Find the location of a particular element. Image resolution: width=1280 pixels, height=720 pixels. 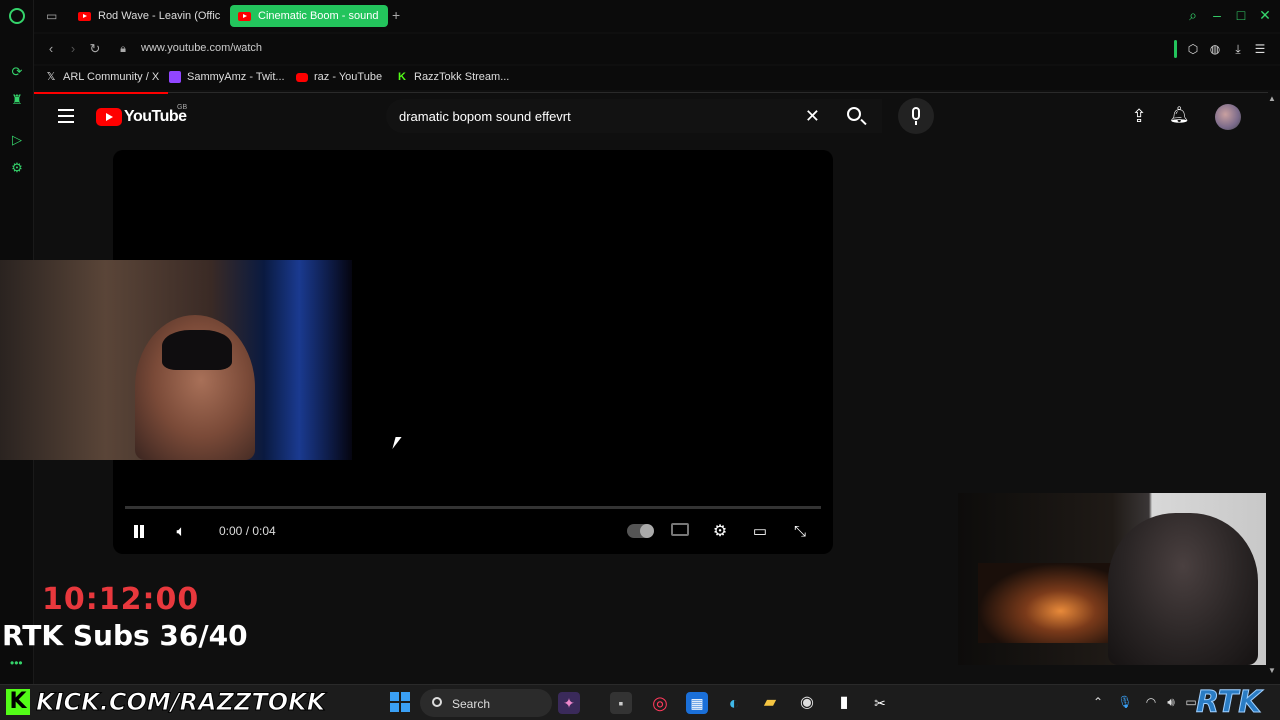

bookmark-raz-youtube: raz - YouTube is located at coordinates (339, 77).